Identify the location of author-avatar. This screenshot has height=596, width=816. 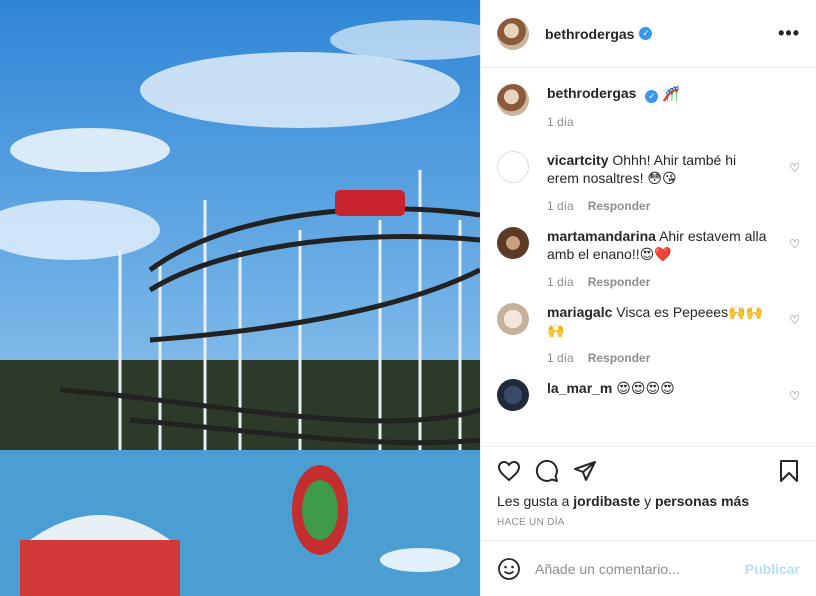
(513, 33).